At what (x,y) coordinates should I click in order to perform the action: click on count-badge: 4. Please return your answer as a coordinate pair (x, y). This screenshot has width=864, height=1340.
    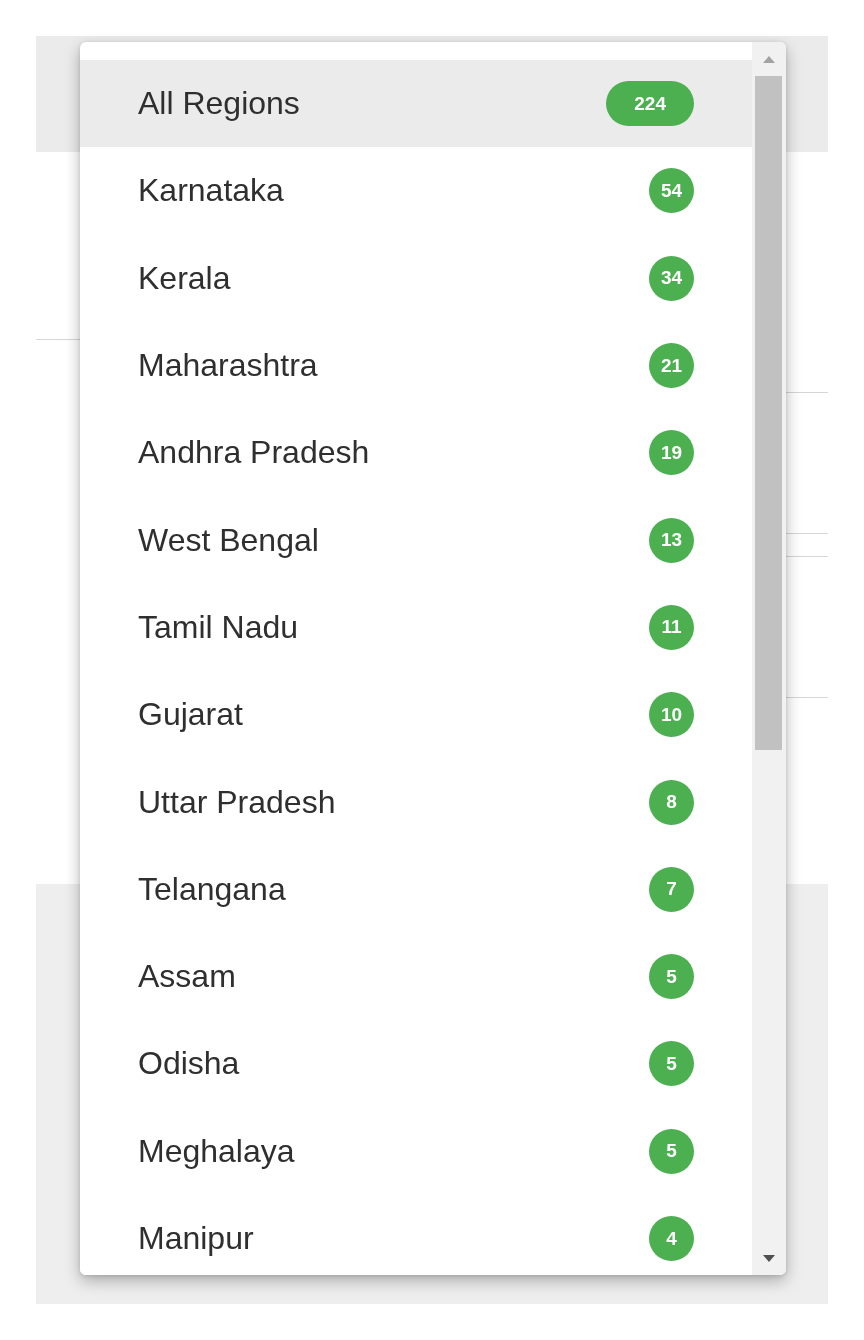
    Looking at the image, I should click on (671, 1238).